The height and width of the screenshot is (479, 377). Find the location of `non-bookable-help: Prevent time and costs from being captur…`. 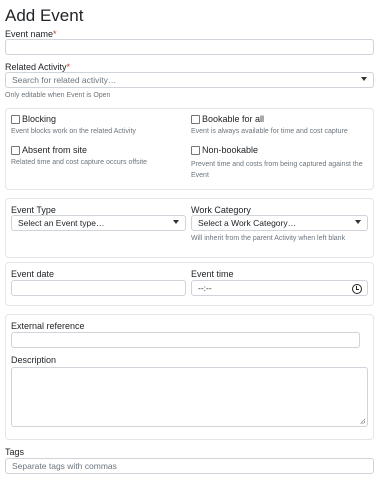

non-bookable-help: Prevent time and costs from being captur… is located at coordinates (277, 170).